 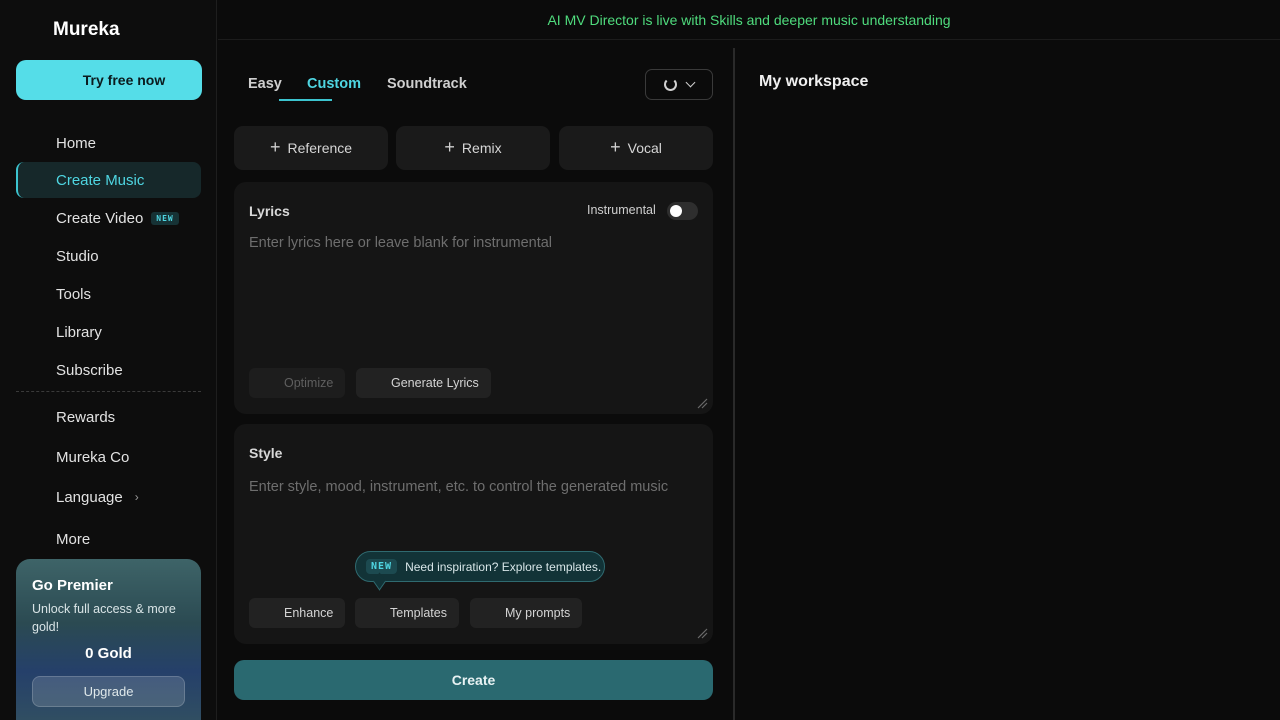 What do you see at coordinates (108, 653) in the screenshot?
I see `gold-balance: 0 Gold` at bounding box center [108, 653].